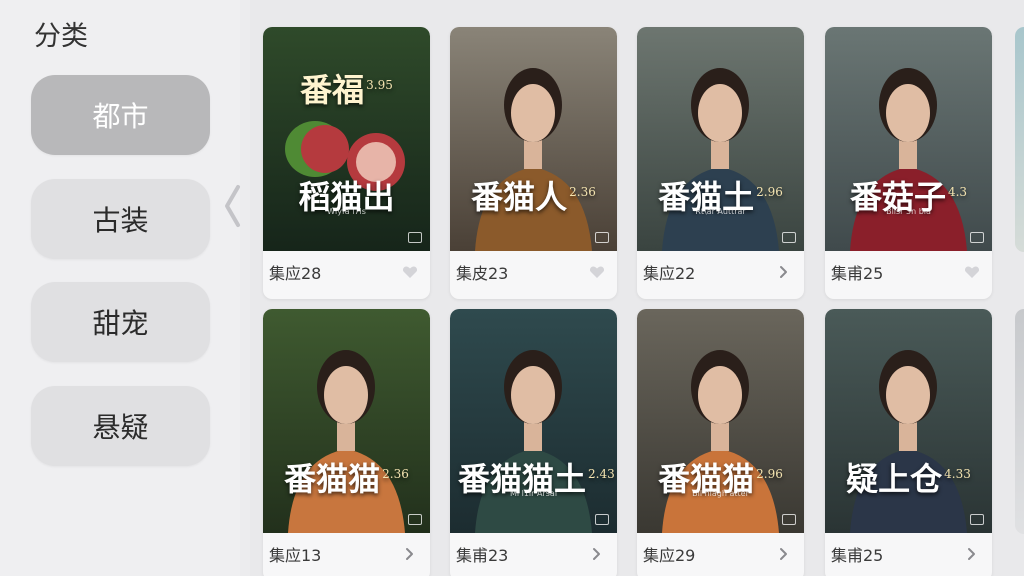 Image resolution: width=1024 pixels, height=576 pixels. What do you see at coordinates (346, 421) in the screenshot?
I see `poster-image: 番猫猫 2.36` at bounding box center [346, 421].